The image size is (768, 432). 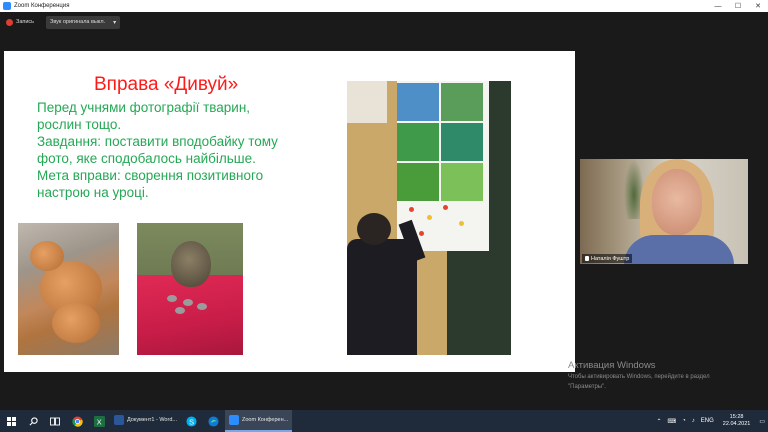 I want to click on cat-photo, so click(x=68, y=289).